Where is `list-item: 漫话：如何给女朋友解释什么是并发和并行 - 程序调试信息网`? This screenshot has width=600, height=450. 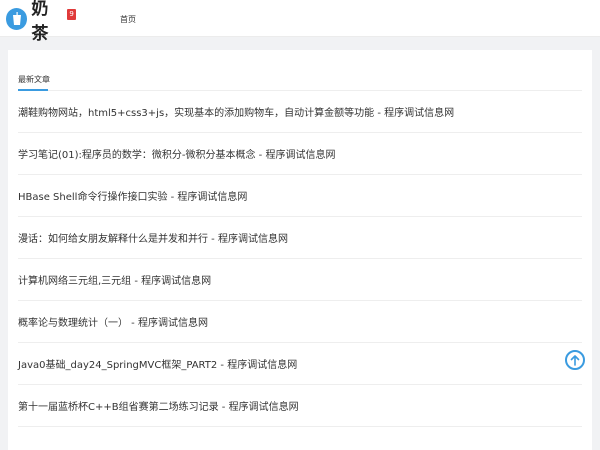 list-item: 漫话：如何给女朋友解释什么是并发和并行 - 程序调试信息网 is located at coordinates (300, 238).